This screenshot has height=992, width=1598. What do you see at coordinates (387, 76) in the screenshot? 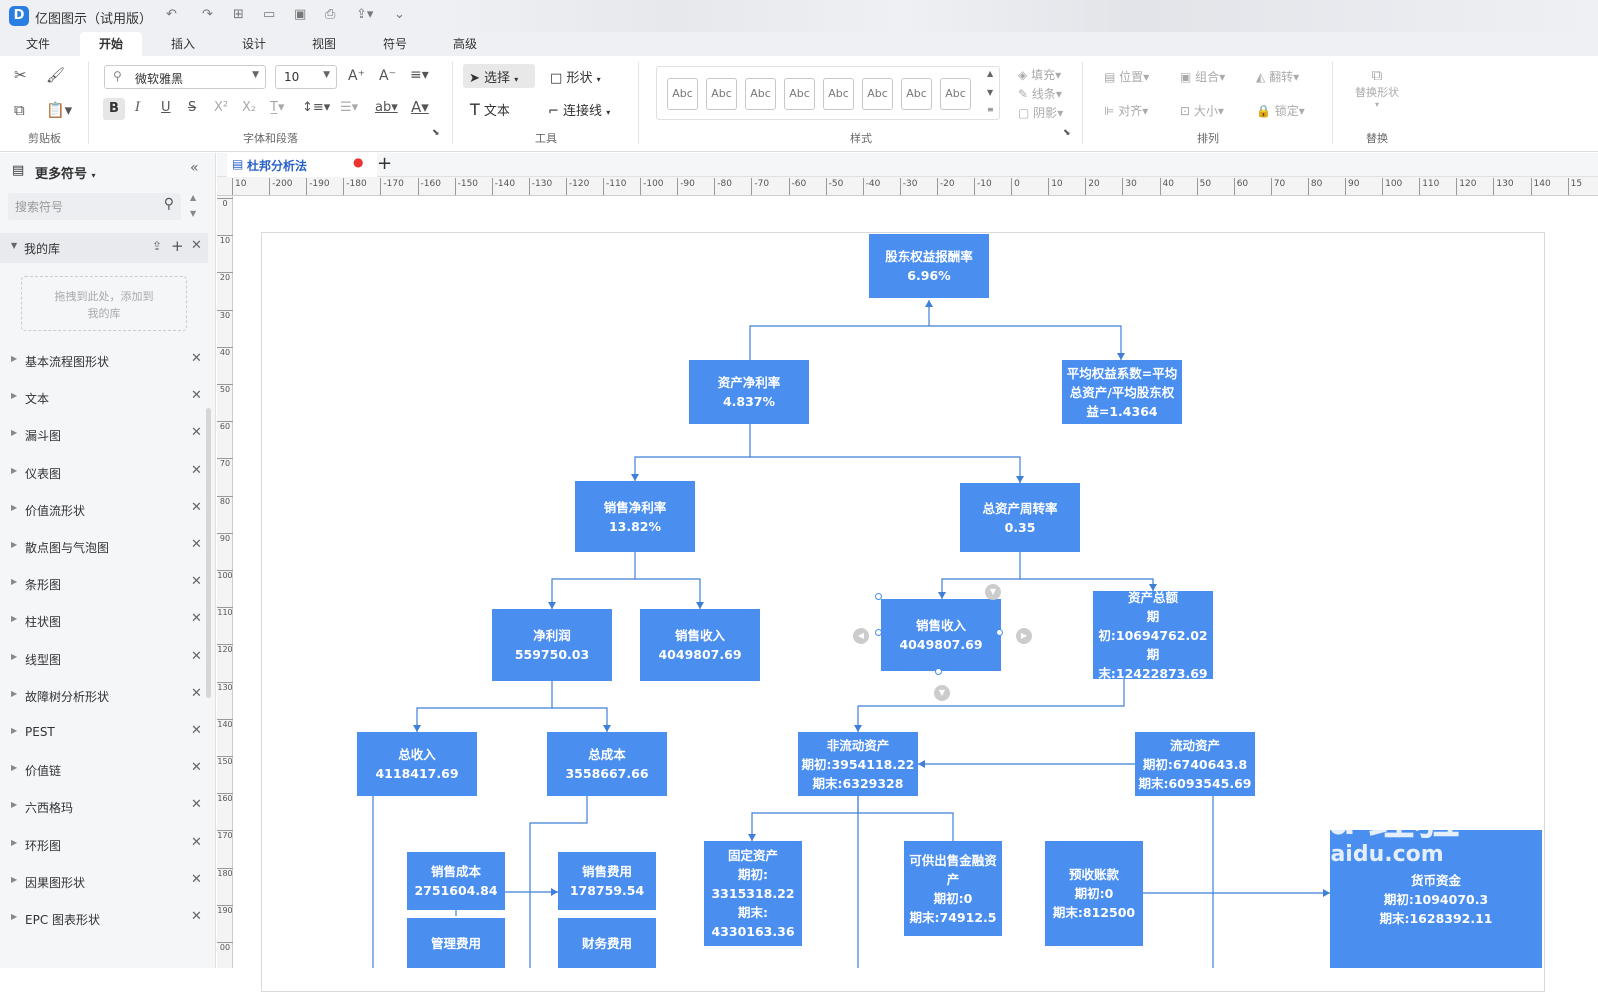
I see `shrink-font-icon: A⁻` at bounding box center [387, 76].